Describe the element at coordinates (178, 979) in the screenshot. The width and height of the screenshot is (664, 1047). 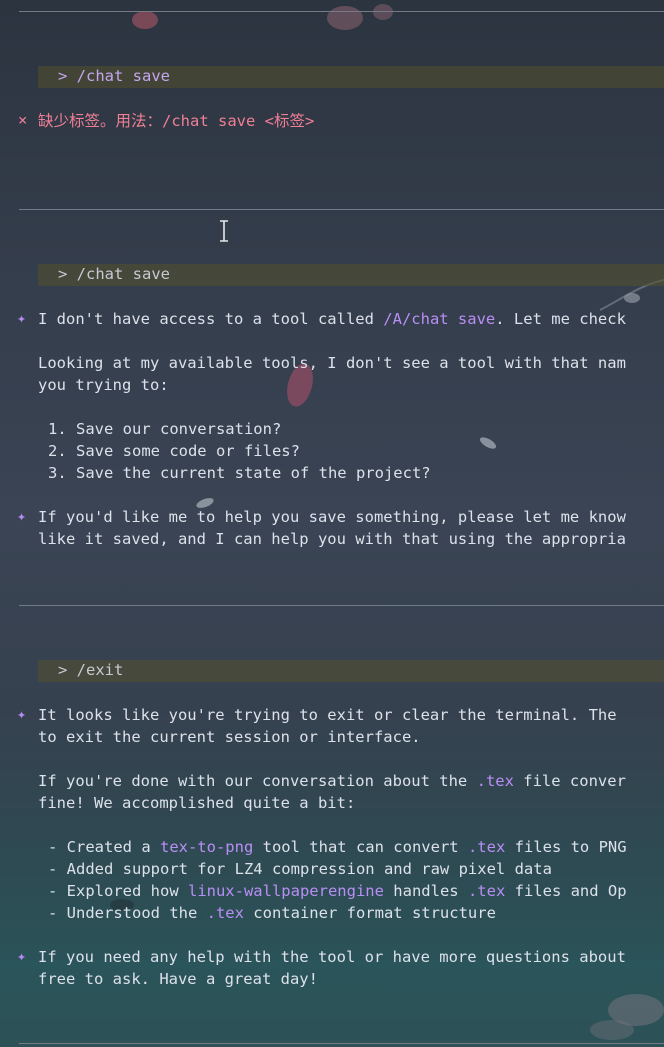
I see `response-line: free to ask. Have a great day!` at that location.